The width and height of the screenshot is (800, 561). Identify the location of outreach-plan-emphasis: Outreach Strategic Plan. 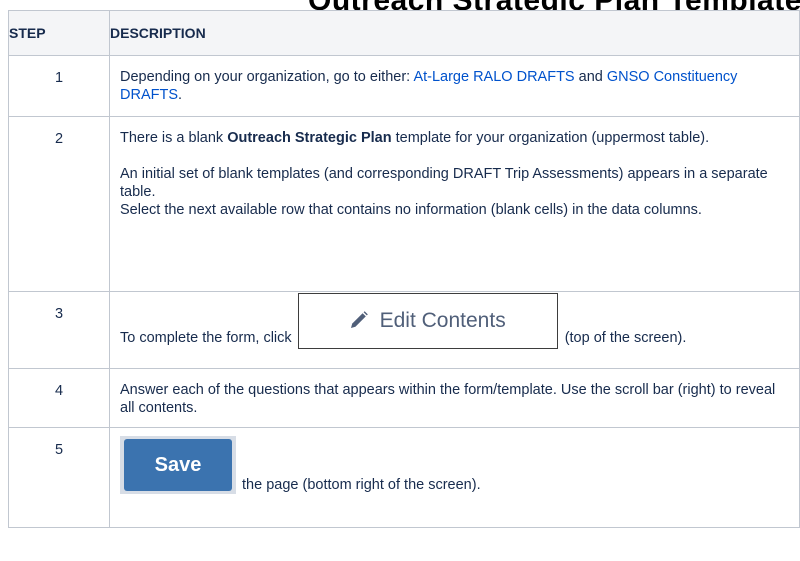
(309, 138).